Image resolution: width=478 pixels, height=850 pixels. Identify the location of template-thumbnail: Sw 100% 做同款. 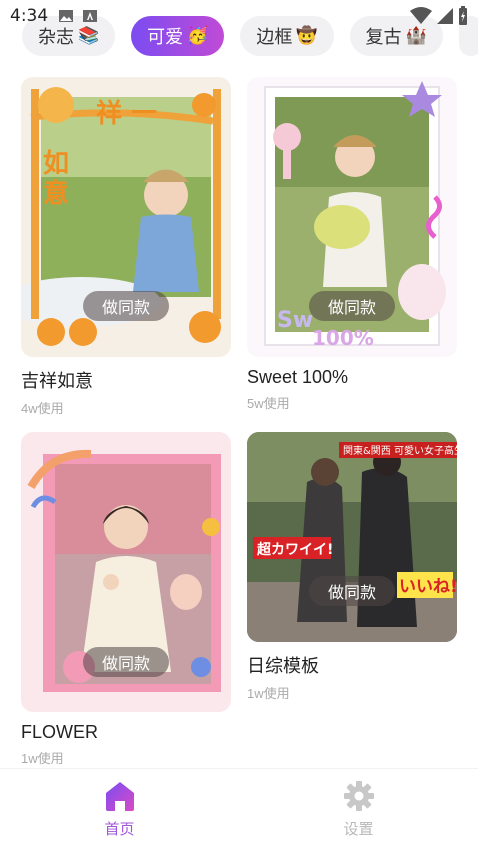
(352, 217).